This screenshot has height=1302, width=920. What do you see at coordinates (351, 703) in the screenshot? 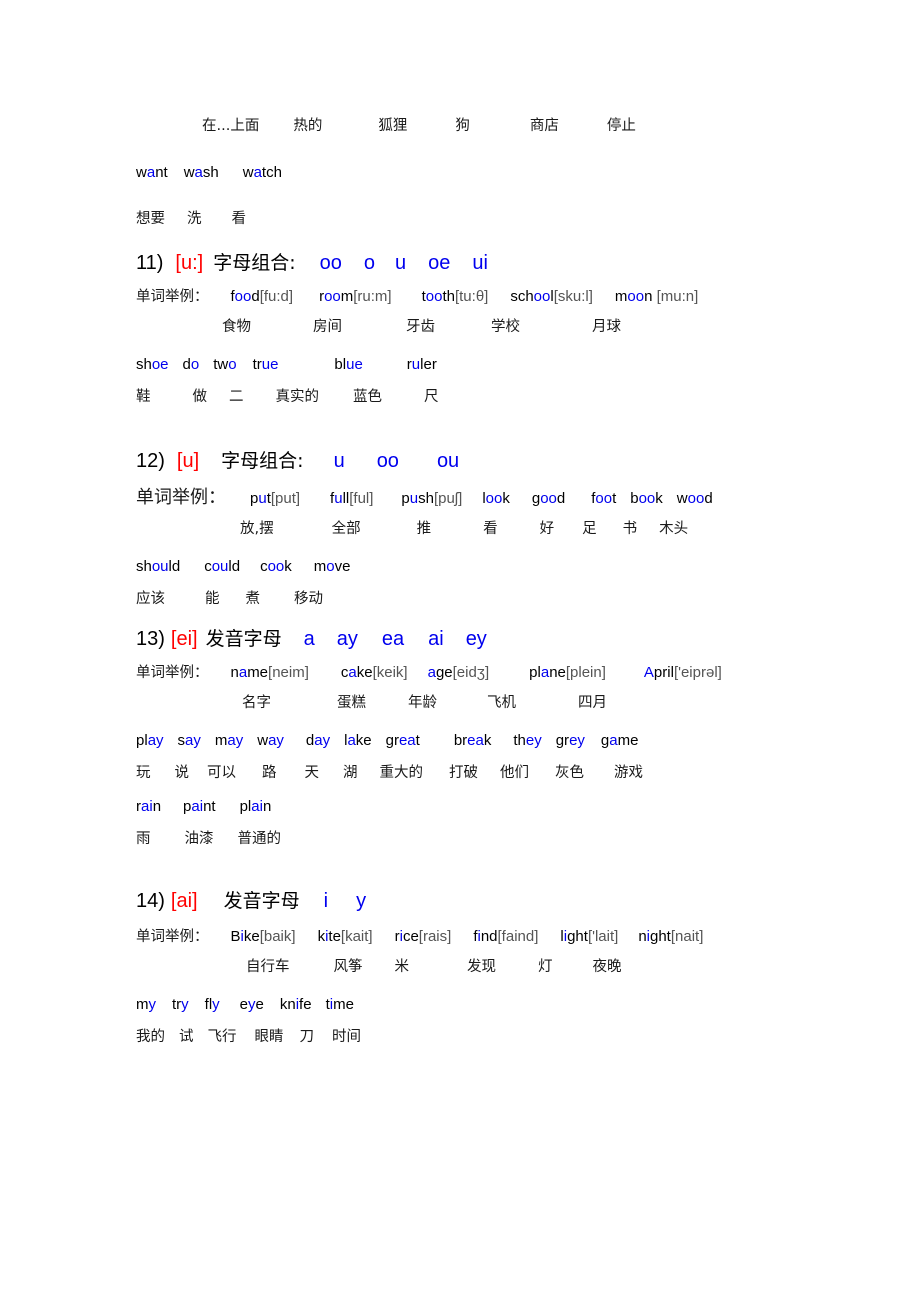
I see `translation-term: 蛋糕` at bounding box center [351, 703].